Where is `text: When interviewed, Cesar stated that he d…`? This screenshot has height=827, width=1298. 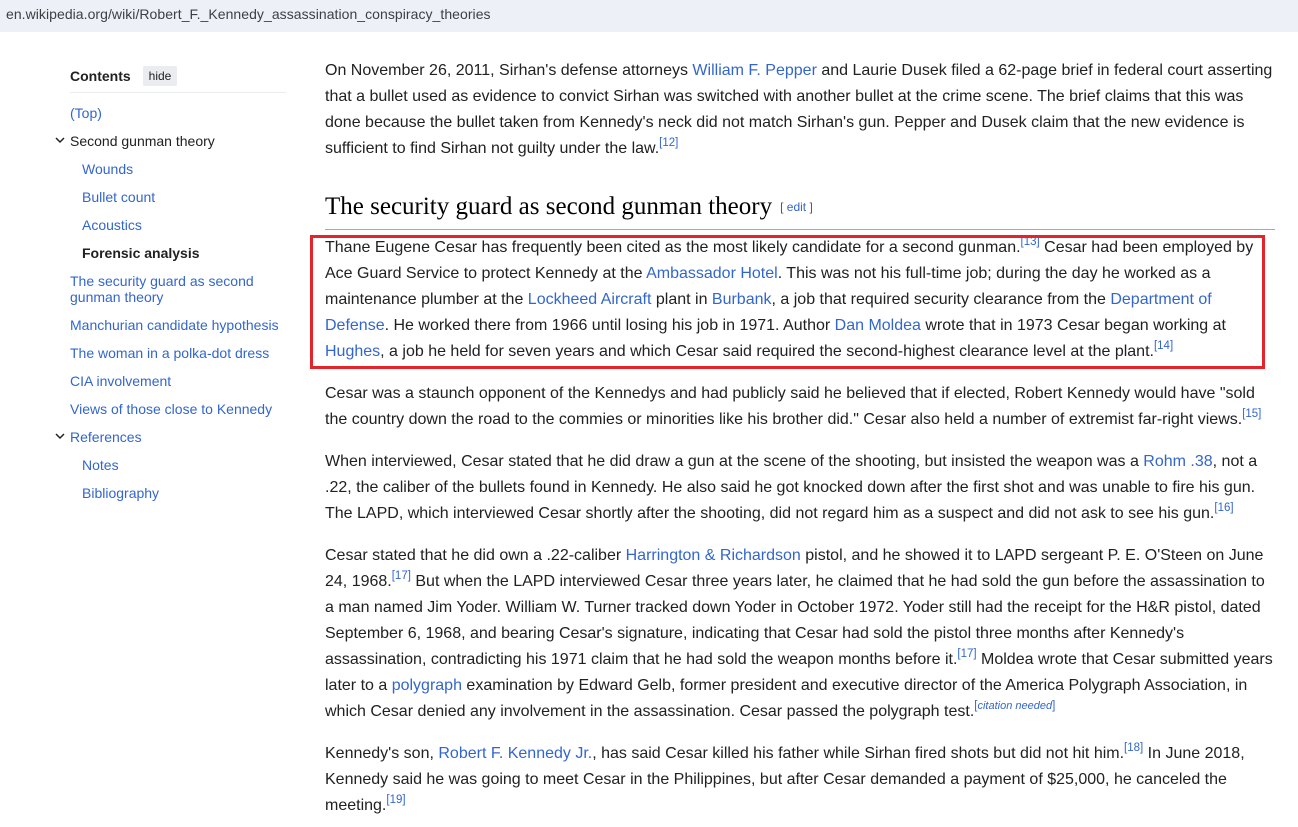
text: When interviewed, Cesar stated that he d… is located at coordinates (734, 461).